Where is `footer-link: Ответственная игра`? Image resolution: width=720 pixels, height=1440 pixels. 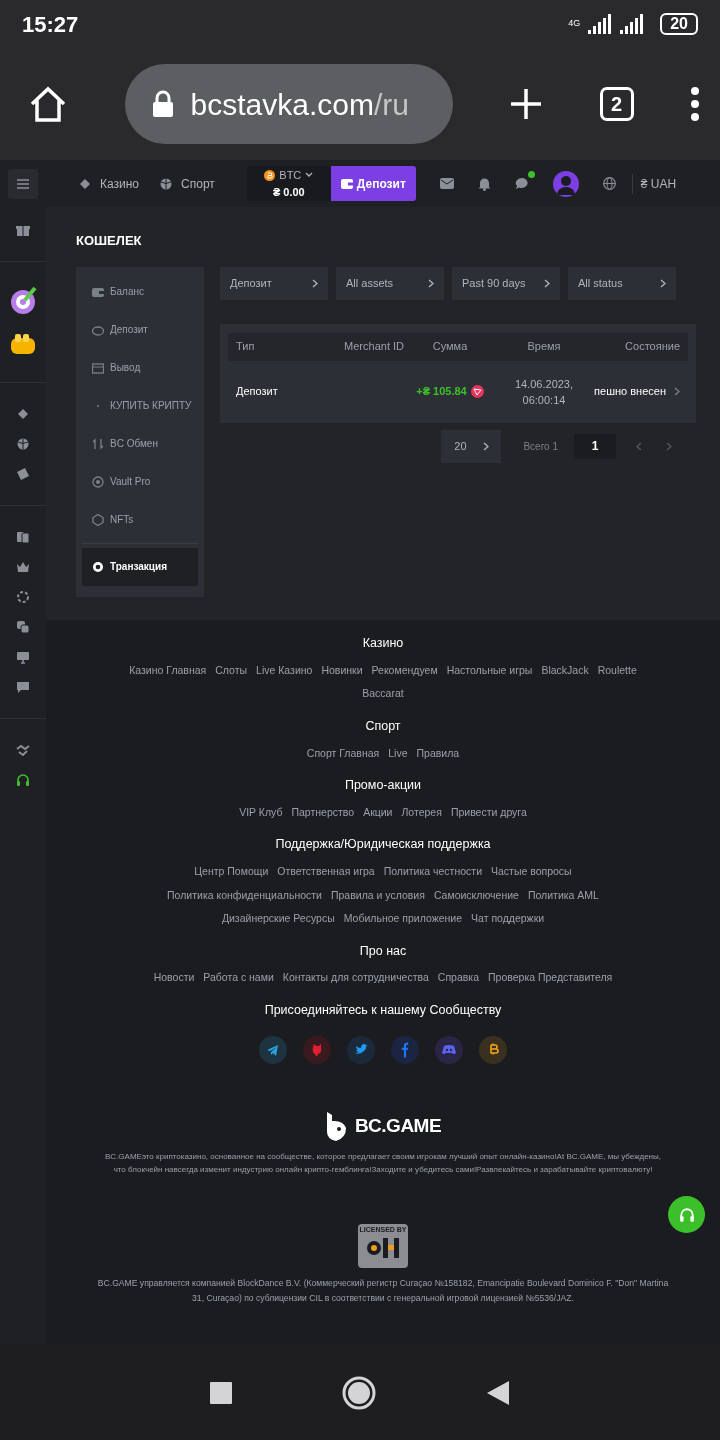 footer-link: Ответственная игра is located at coordinates (326, 872).